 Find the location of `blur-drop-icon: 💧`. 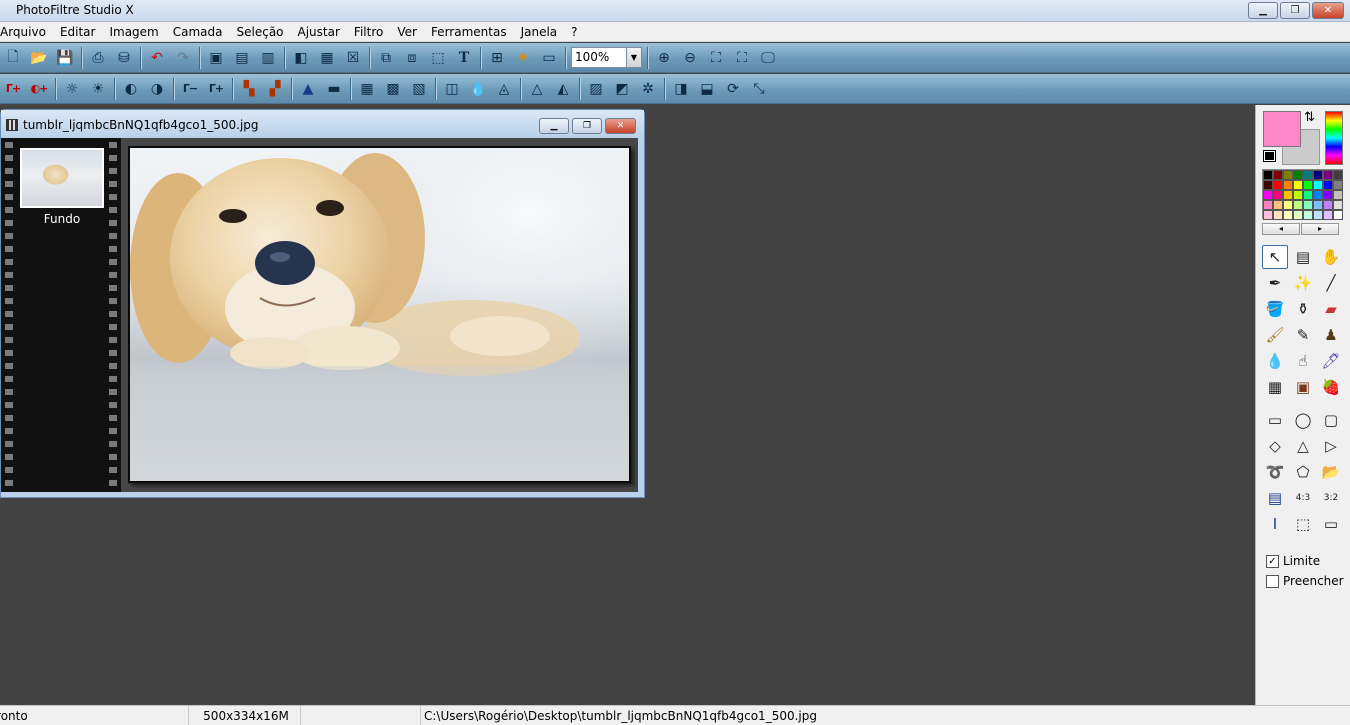

blur-drop-icon: 💧 is located at coordinates (1275, 361).